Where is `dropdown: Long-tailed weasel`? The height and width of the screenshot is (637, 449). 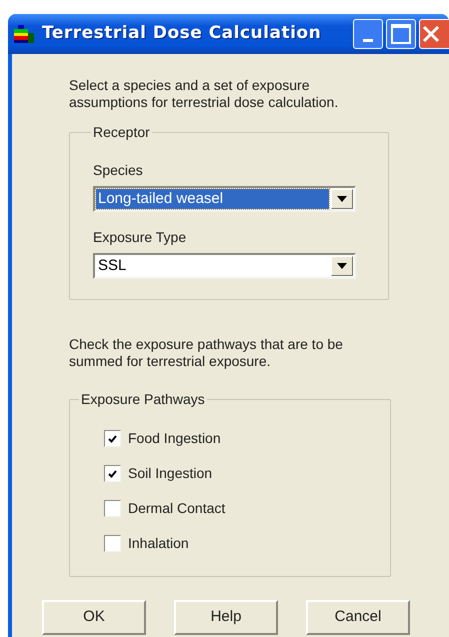
dropdown: Long-tailed weasel is located at coordinates (224, 199).